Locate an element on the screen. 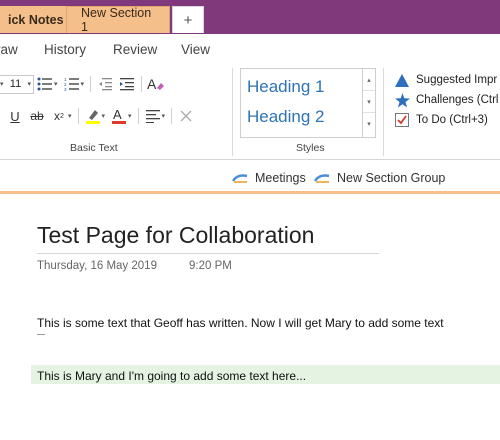 The image size is (500, 440). styles-scroll-down-icon: ▾ is located at coordinates (369, 102).